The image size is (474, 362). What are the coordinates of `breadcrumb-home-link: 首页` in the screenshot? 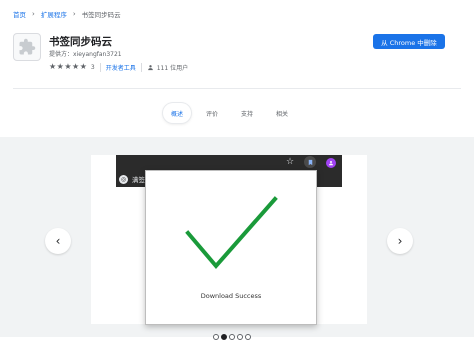 It's located at (19, 14).